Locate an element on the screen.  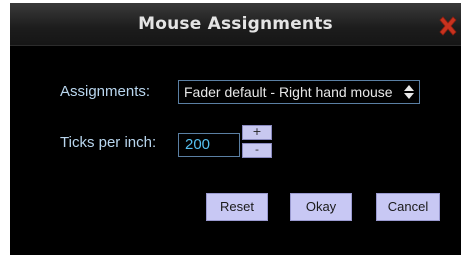
ticks-per-inch-label: Ticks per inch: is located at coordinates (108, 142).